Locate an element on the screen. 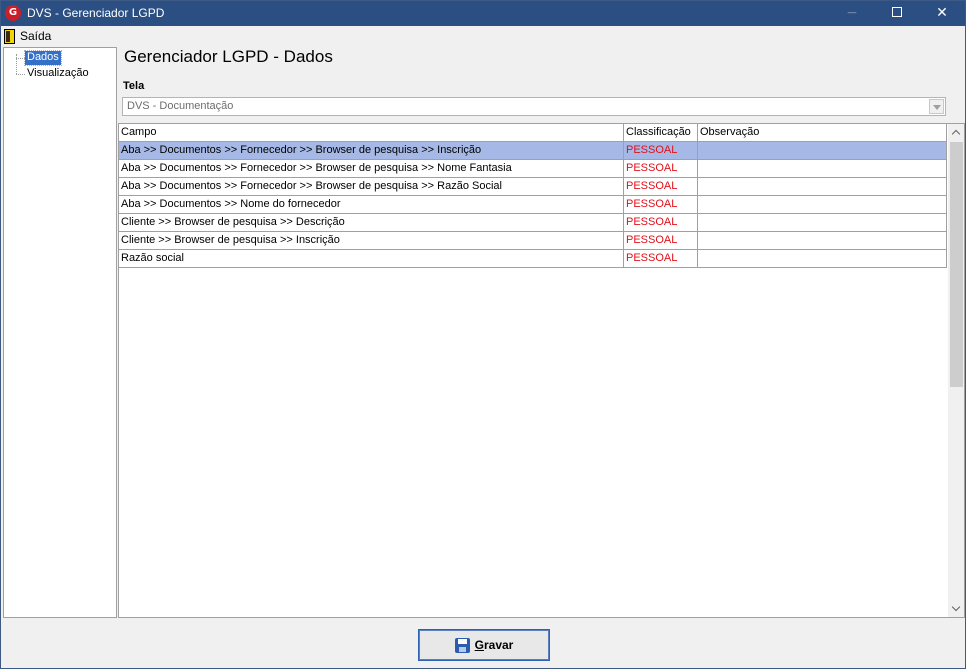 The width and height of the screenshot is (966, 669). grid-header: Campo Classificação Observação is located at coordinates (533, 133).